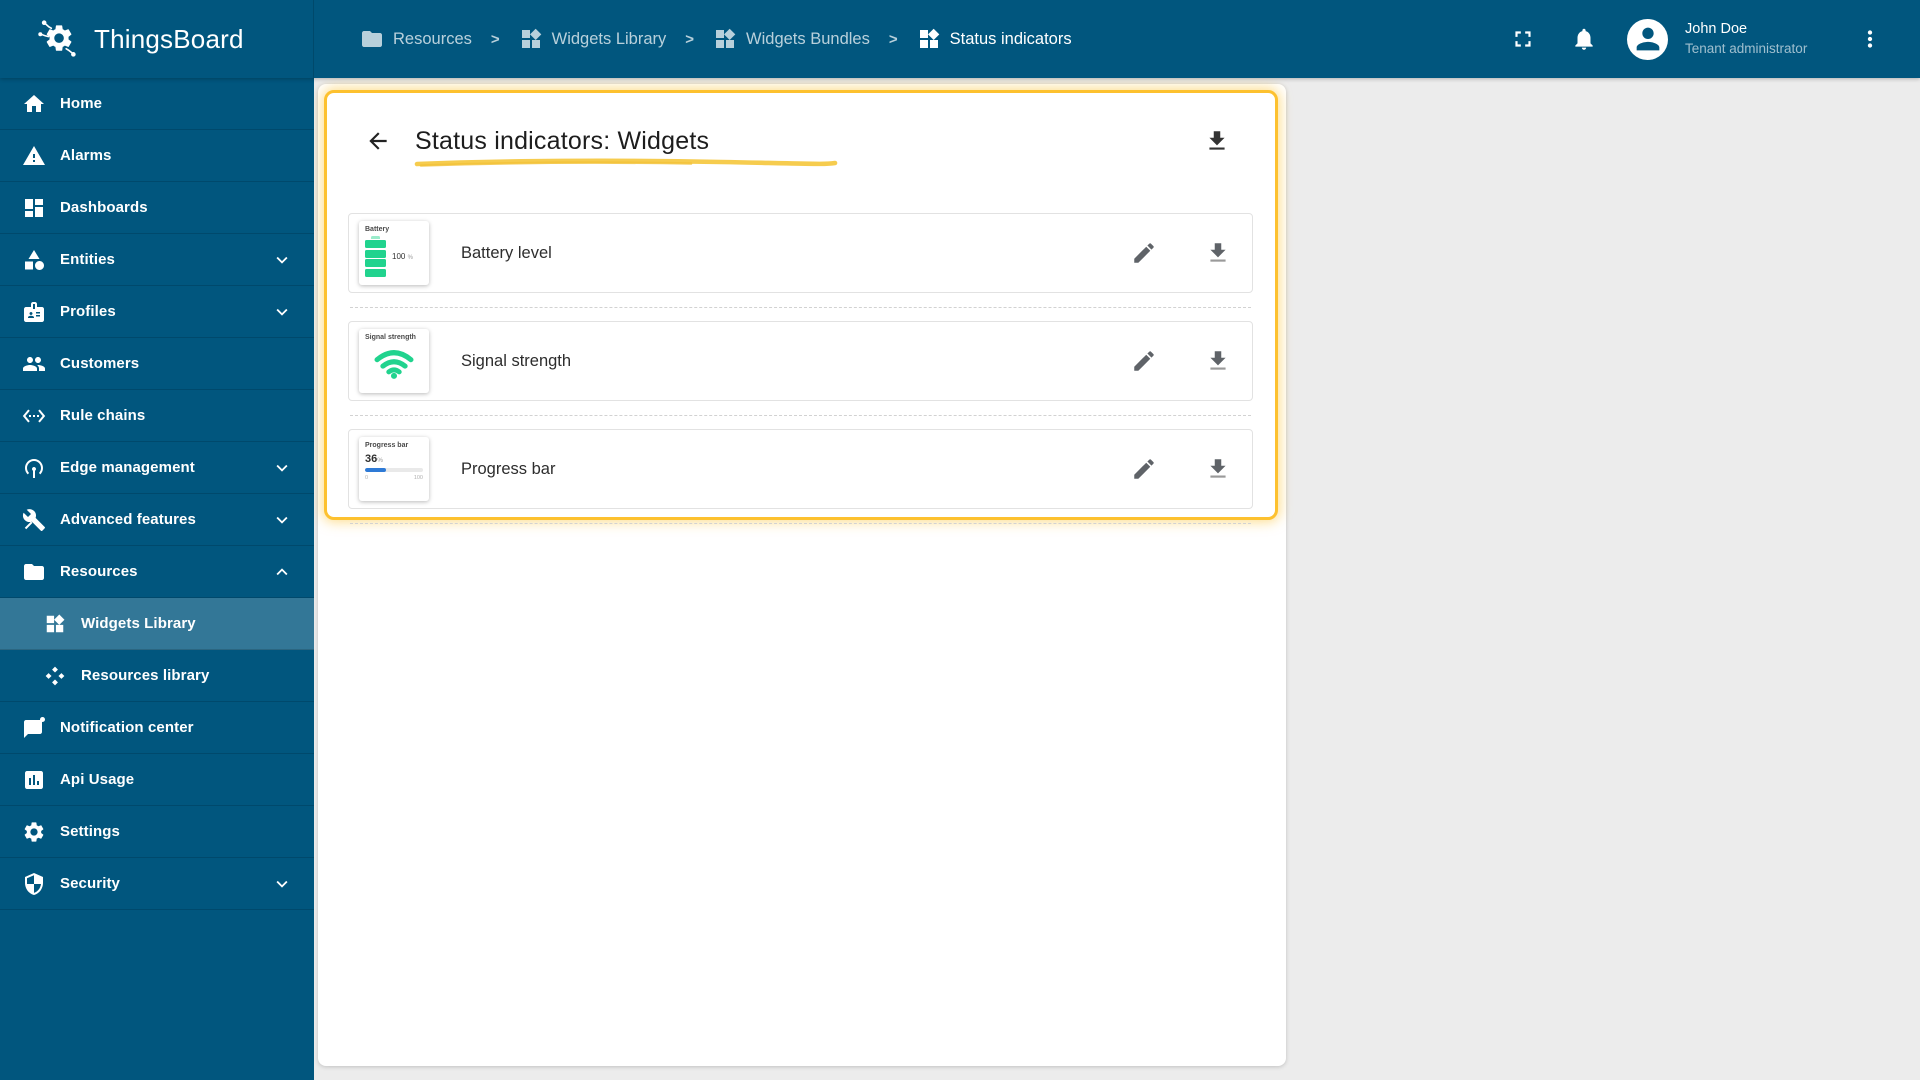  I want to click on sidebar-item-label: Customers, so click(100, 363).